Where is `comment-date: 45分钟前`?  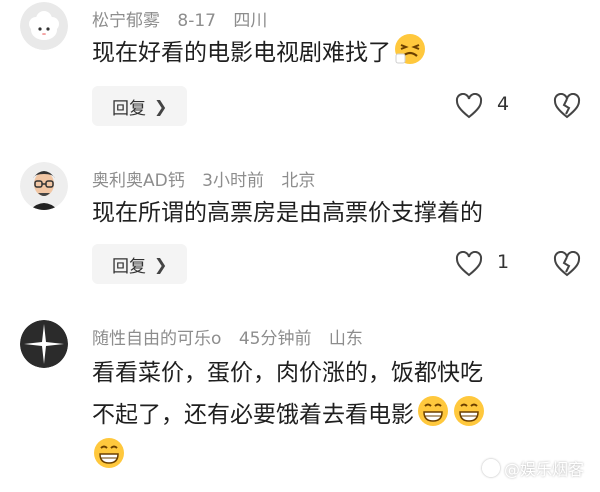 comment-date: 45分钟前 is located at coordinates (275, 339).